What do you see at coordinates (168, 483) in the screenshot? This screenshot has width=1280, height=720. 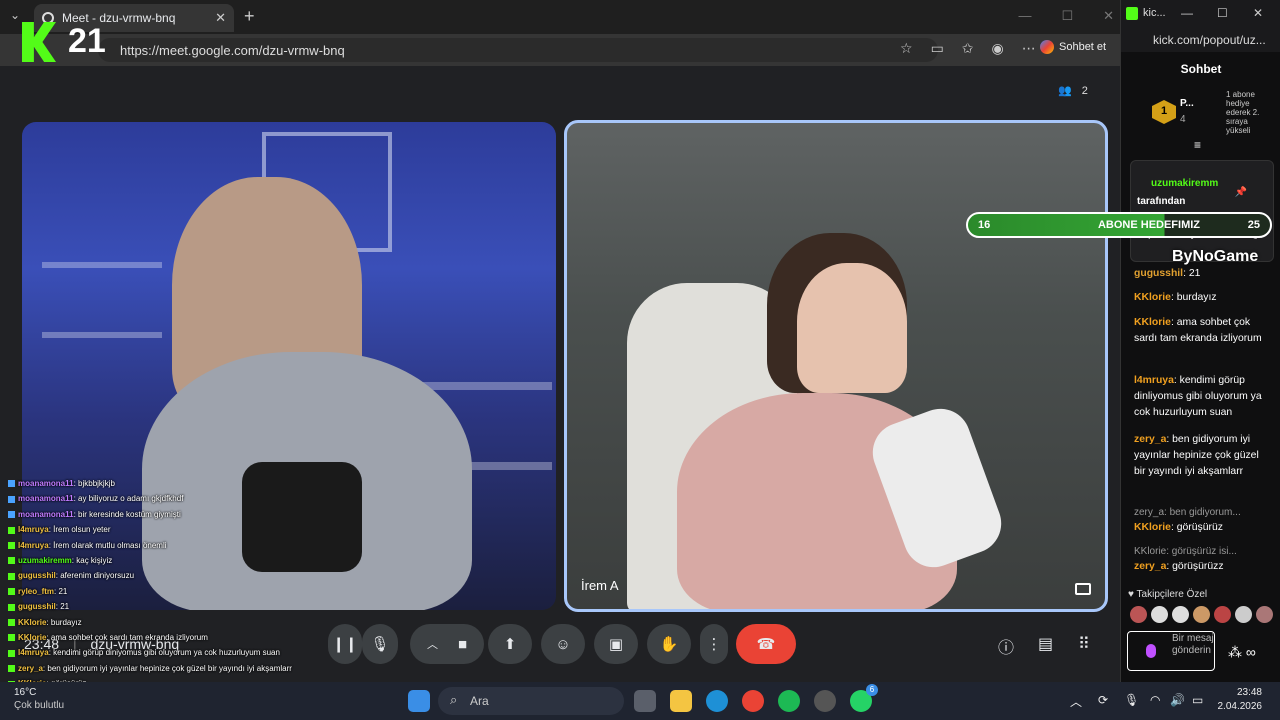 I see `overlay-chat-row: moanamona11: bjkbbjkjkjb` at bounding box center [168, 483].